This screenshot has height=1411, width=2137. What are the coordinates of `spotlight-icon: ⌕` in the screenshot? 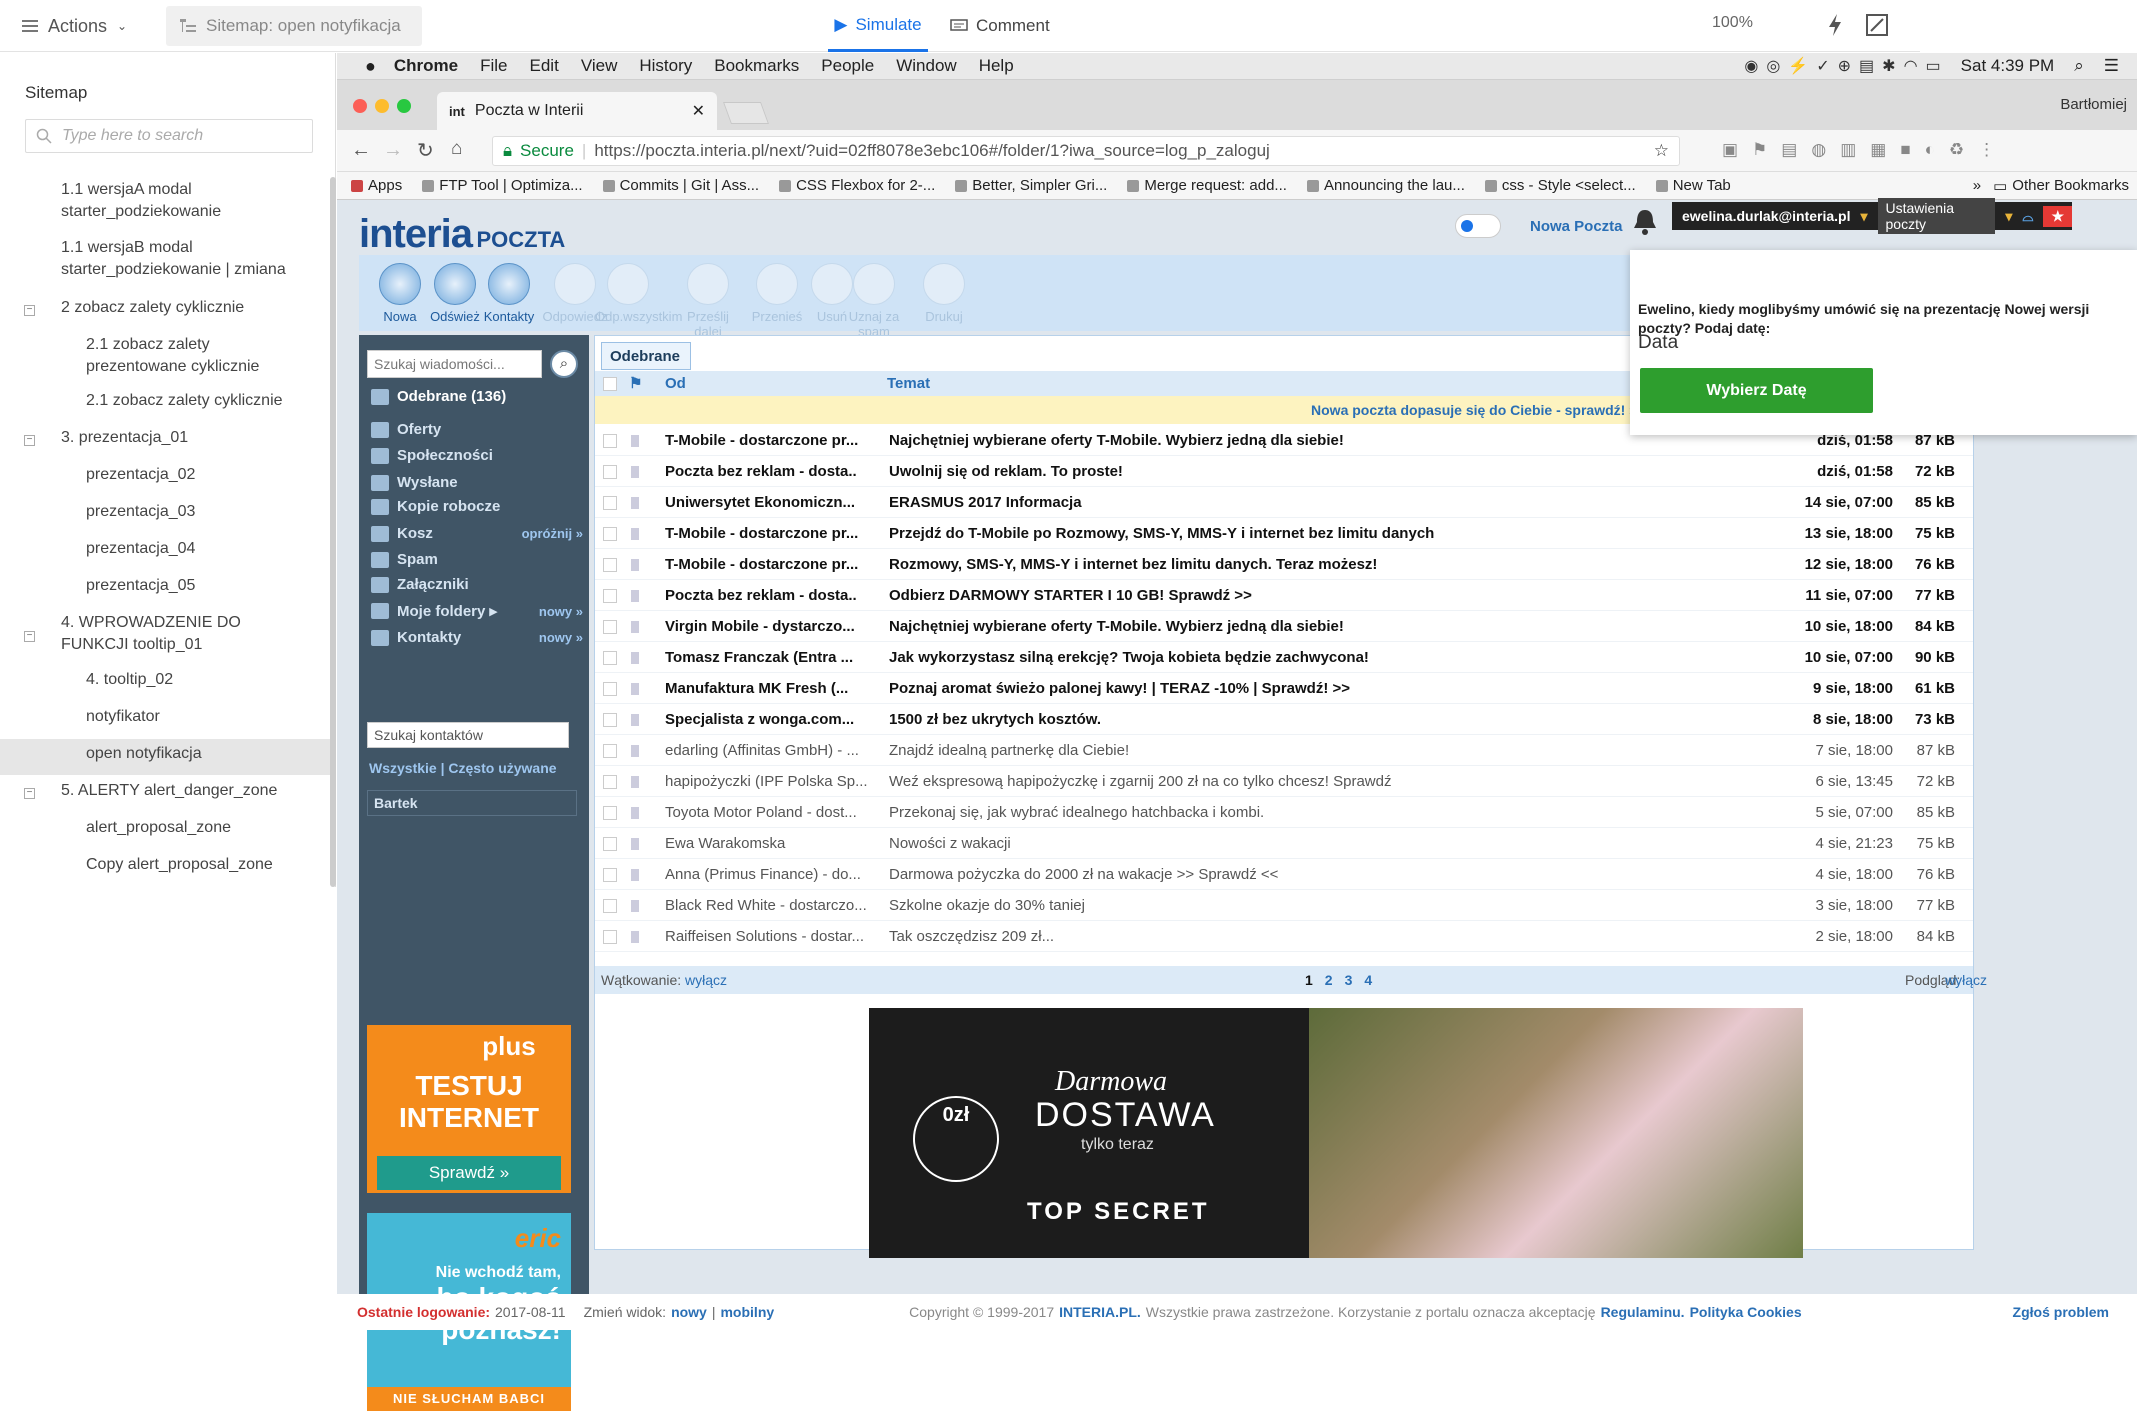 It's located at (2079, 66).